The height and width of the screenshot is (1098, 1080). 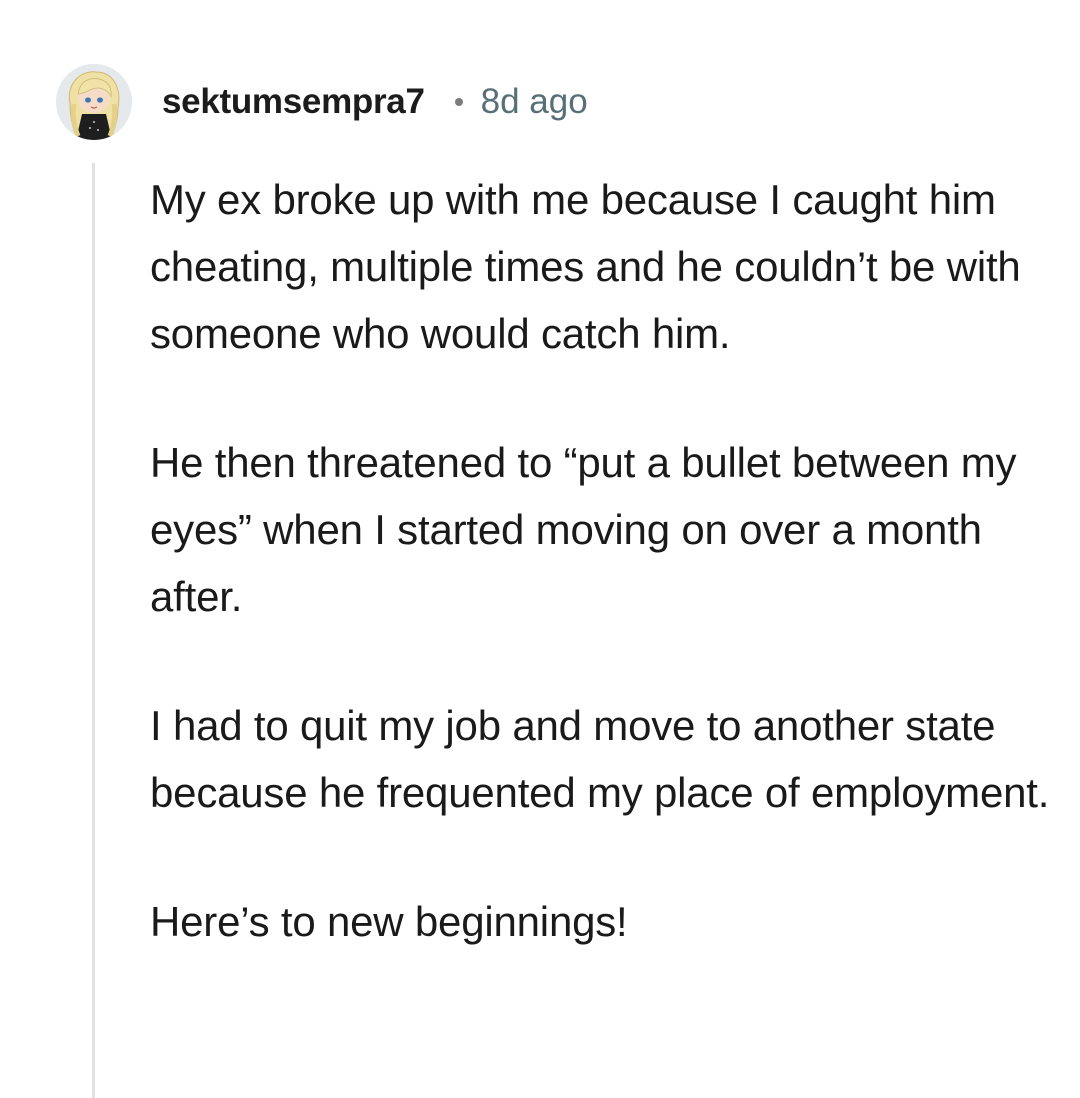 I want to click on avatar, so click(x=94, y=102).